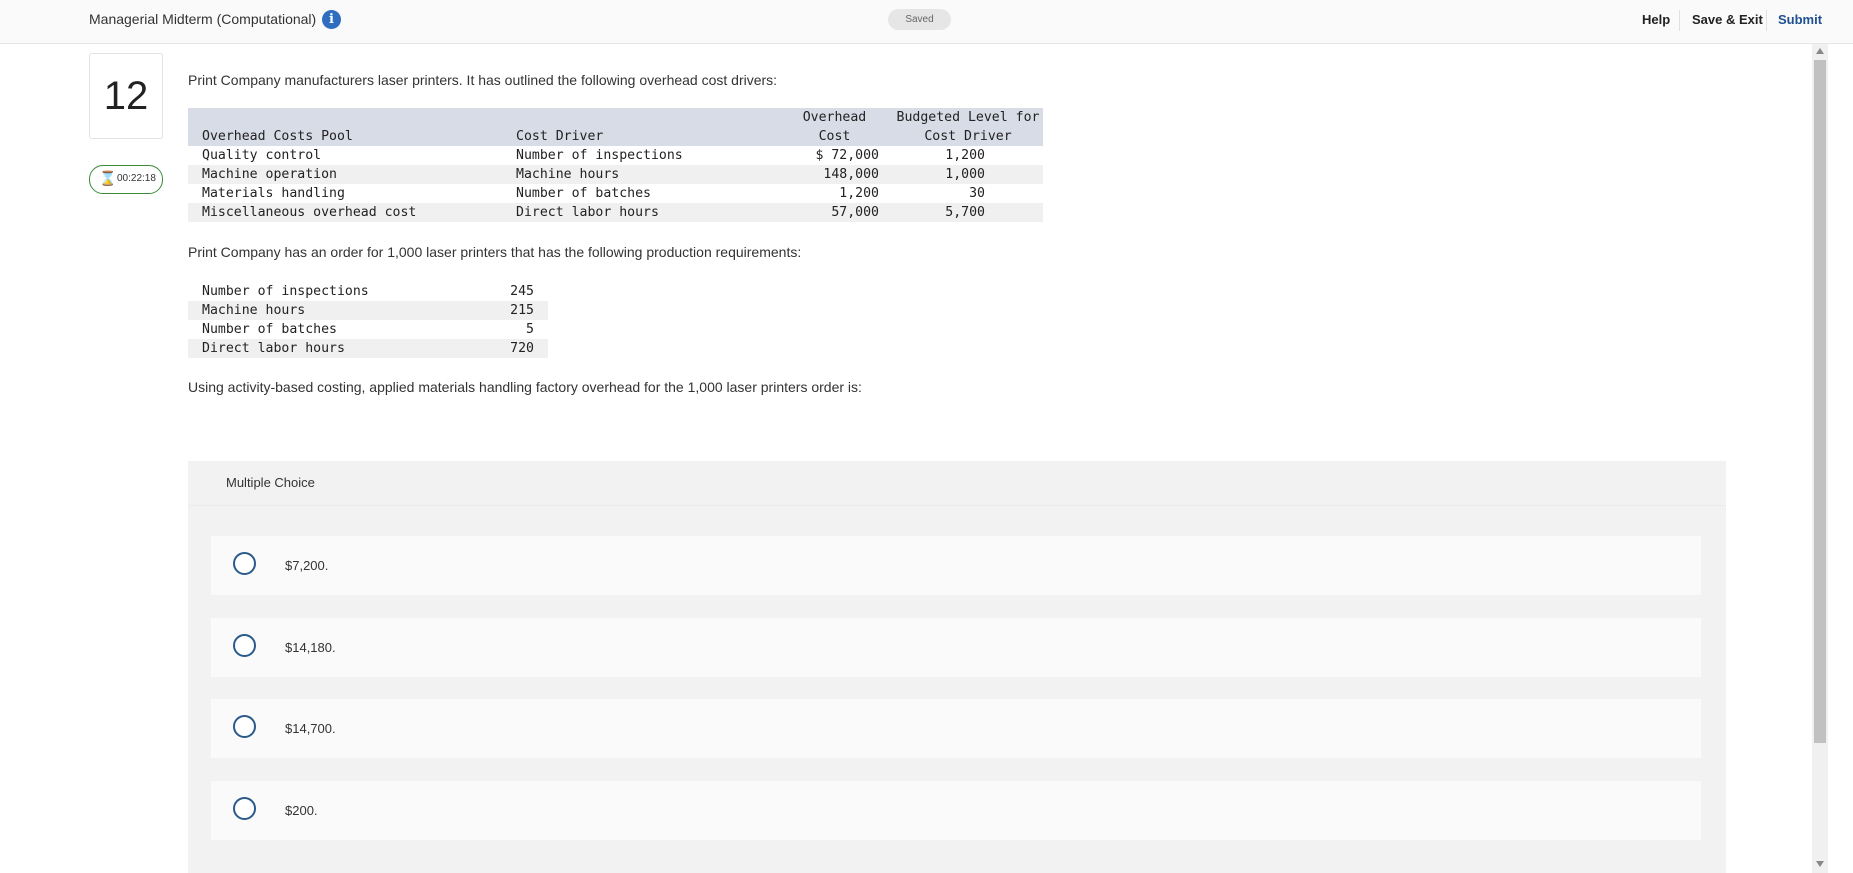 This screenshot has width=1853, height=873. Describe the element at coordinates (530, 329) in the screenshot. I see `cell-value: 5` at that location.